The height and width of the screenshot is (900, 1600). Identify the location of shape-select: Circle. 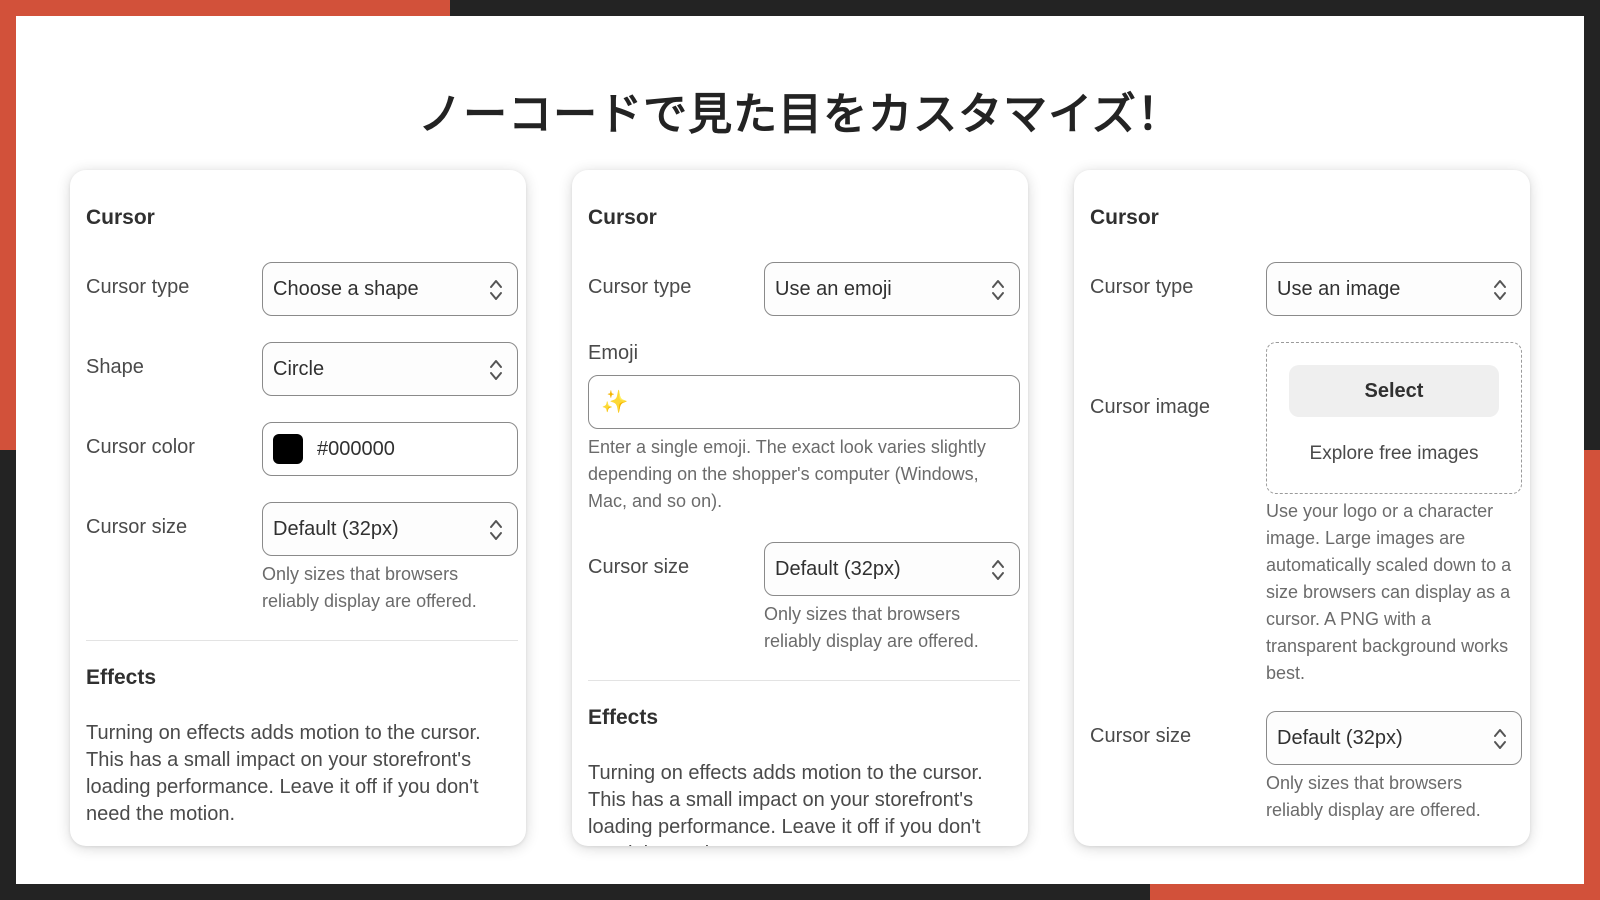
(390, 369).